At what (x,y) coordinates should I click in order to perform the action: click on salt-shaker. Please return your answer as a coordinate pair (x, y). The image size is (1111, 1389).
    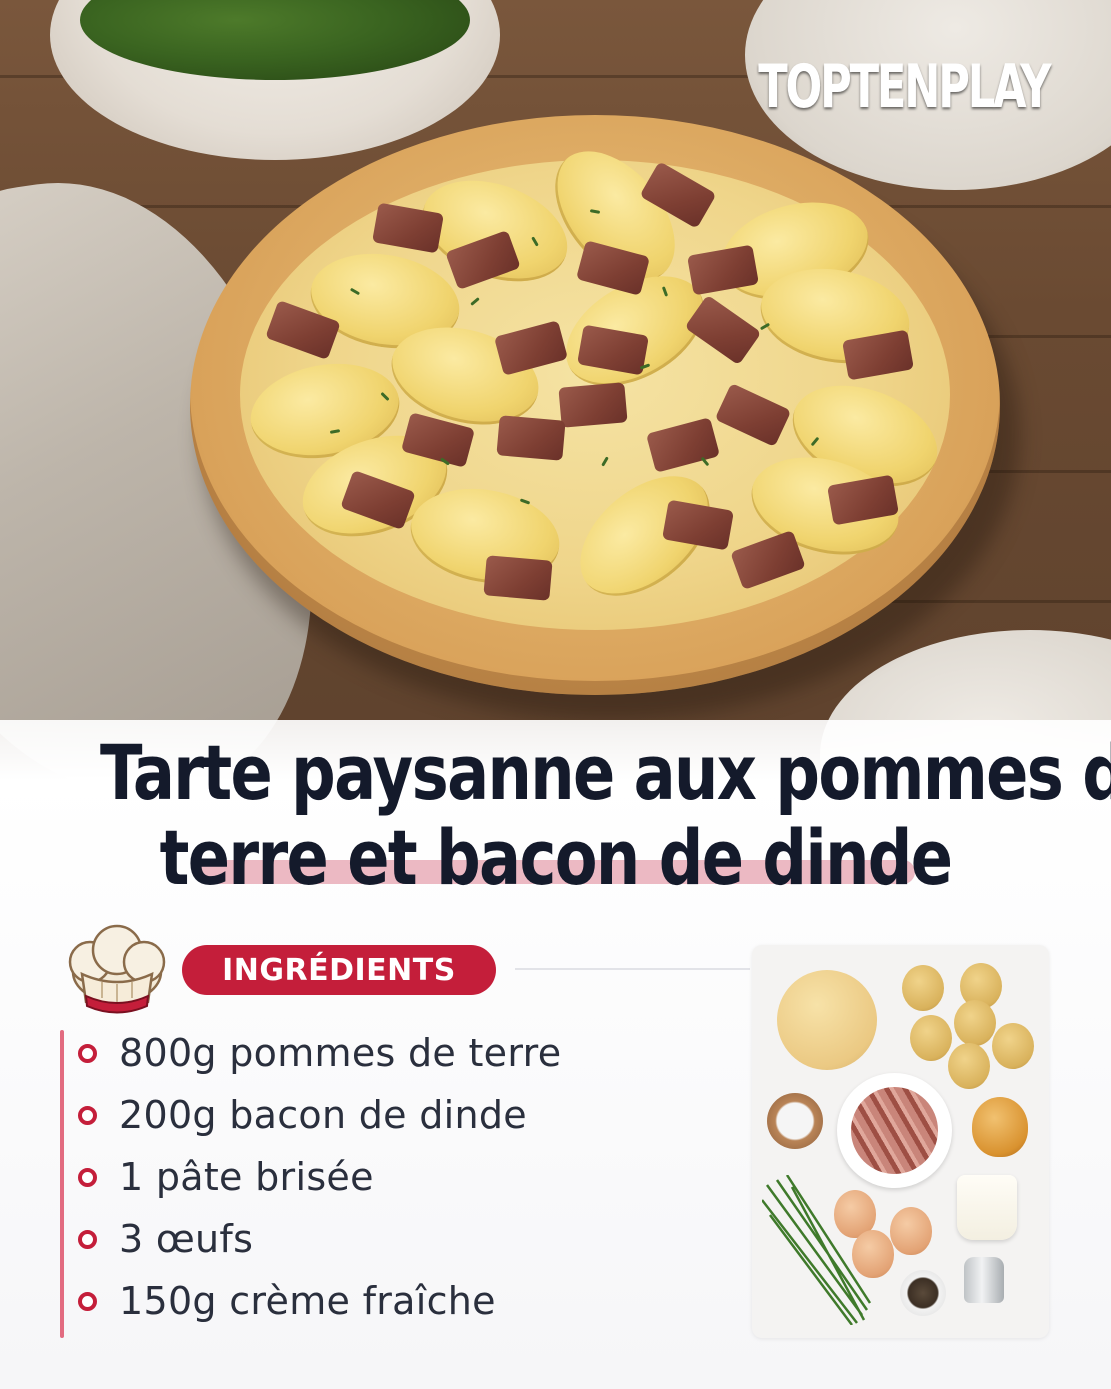
    Looking at the image, I should click on (984, 1280).